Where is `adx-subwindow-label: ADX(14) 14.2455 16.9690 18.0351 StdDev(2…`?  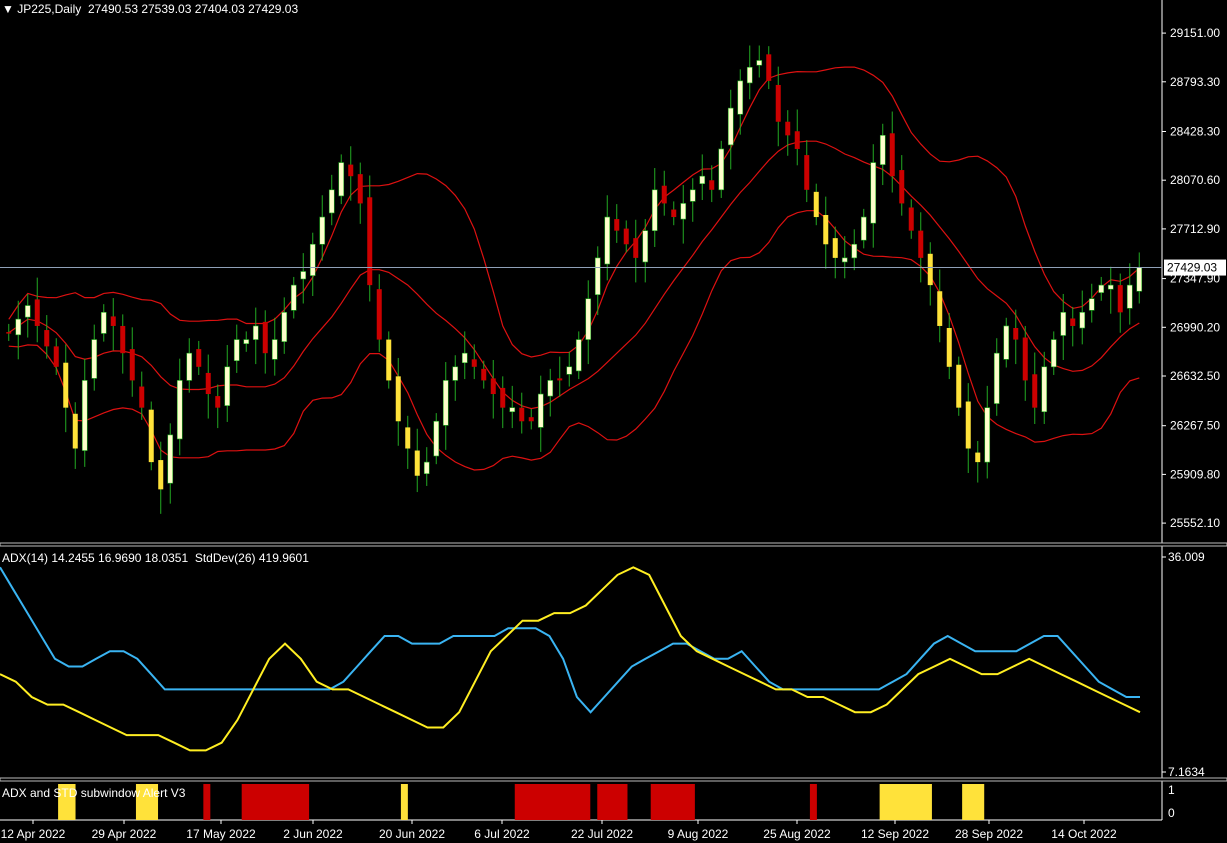 adx-subwindow-label: ADX(14) 14.2455 16.9690 18.0351 StdDev(2… is located at coordinates (155, 558).